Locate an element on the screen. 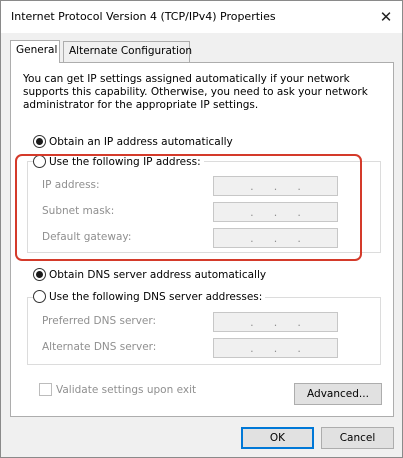 This screenshot has height=458, width=403. subnet-mask-row: Subnet mask: . . . is located at coordinates (204, 212).